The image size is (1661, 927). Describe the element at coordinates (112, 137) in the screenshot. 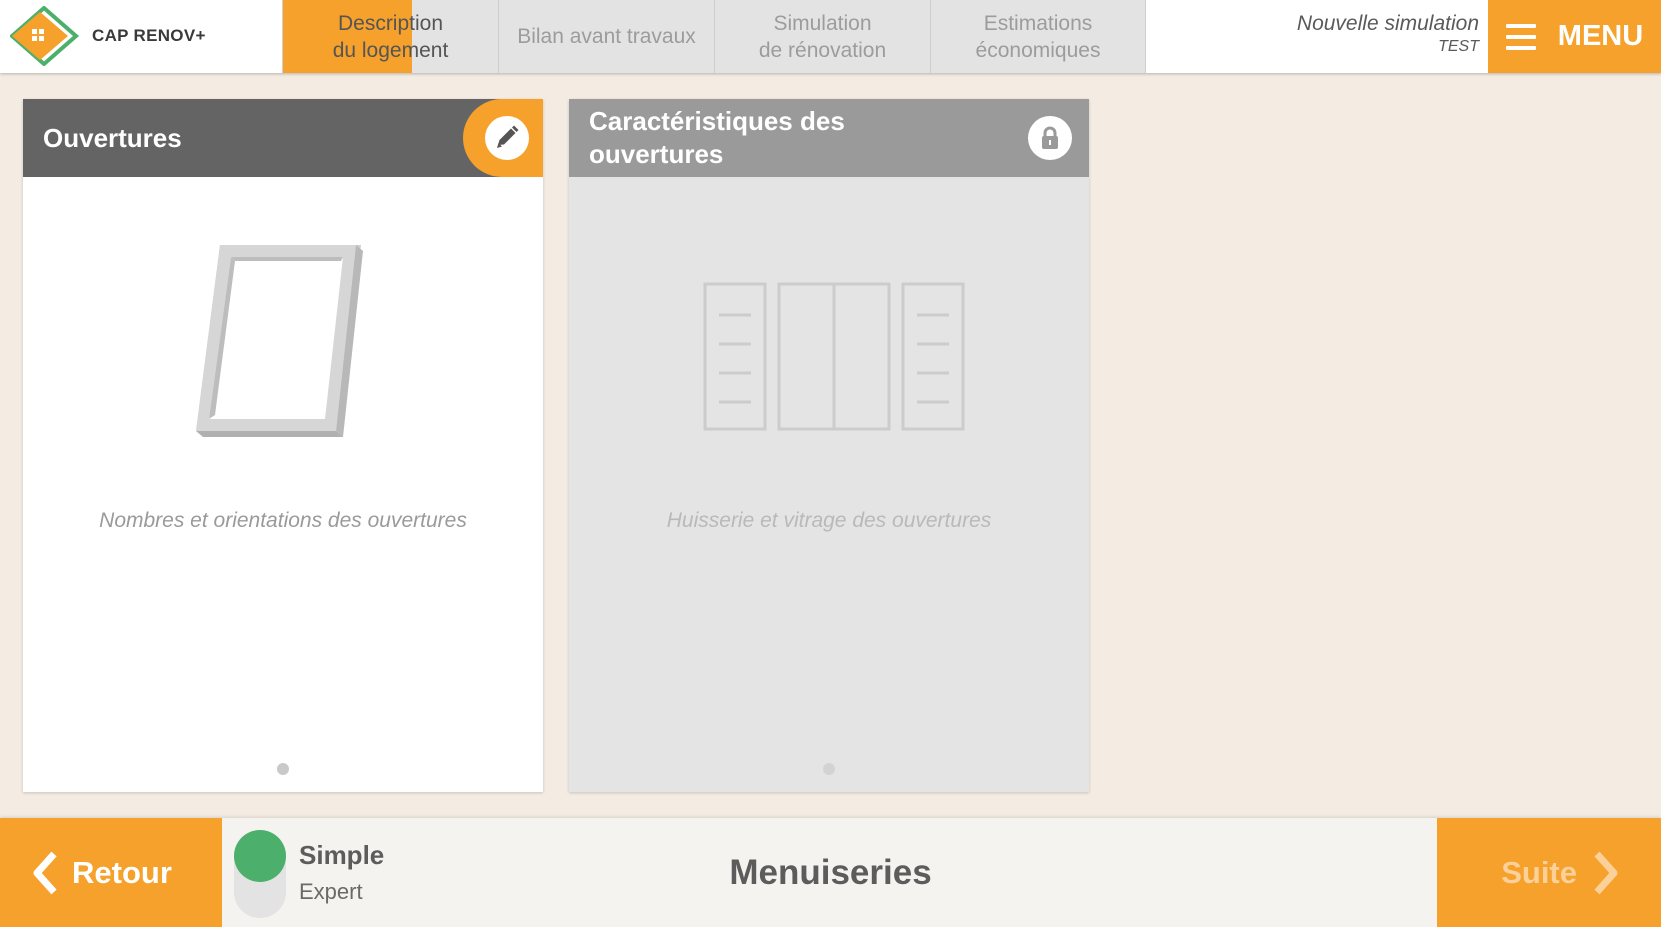

I see `card-title: Ouvertures` at that location.